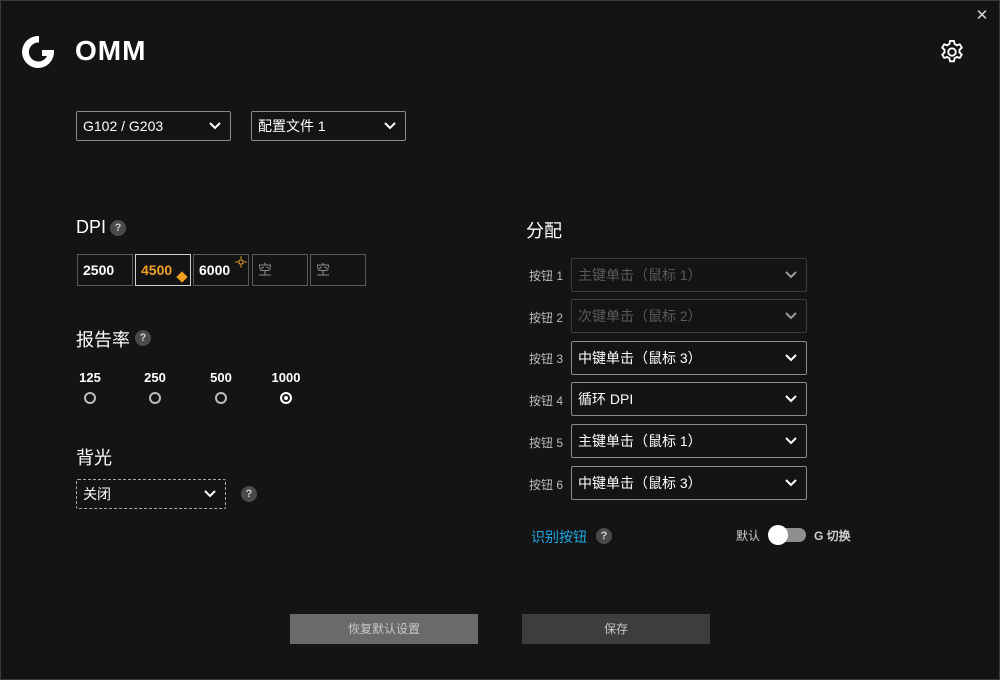 The width and height of the screenshot is (1000, 680). Describe the element at coordinates (338, 270) in the screenshot. I see `dpi-level-5: 空` at that location.